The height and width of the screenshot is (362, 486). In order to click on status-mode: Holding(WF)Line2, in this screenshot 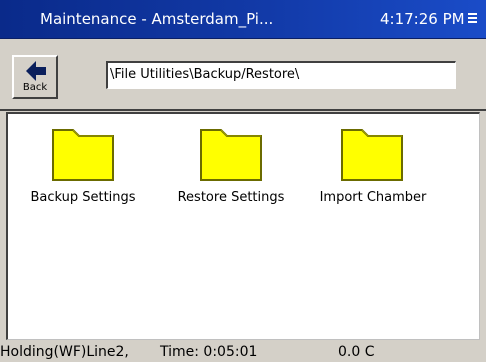, I will do `click(64, 352)`.